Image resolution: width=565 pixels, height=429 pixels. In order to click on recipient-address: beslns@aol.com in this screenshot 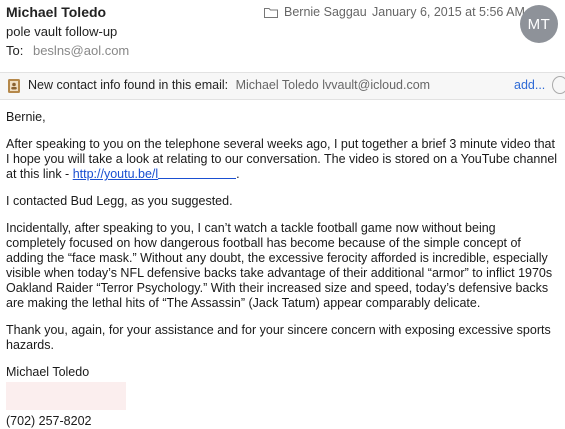, I will do `click(81, 50)`.